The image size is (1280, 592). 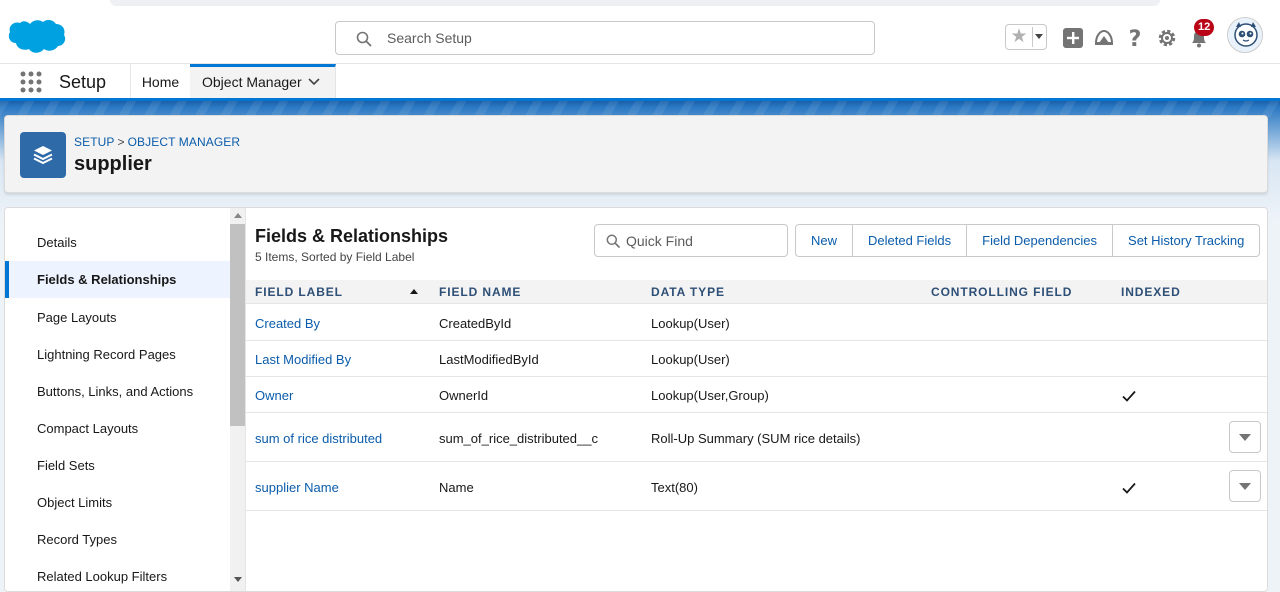 I want to click on scroll-up-icon, so click(x=238, y=215).